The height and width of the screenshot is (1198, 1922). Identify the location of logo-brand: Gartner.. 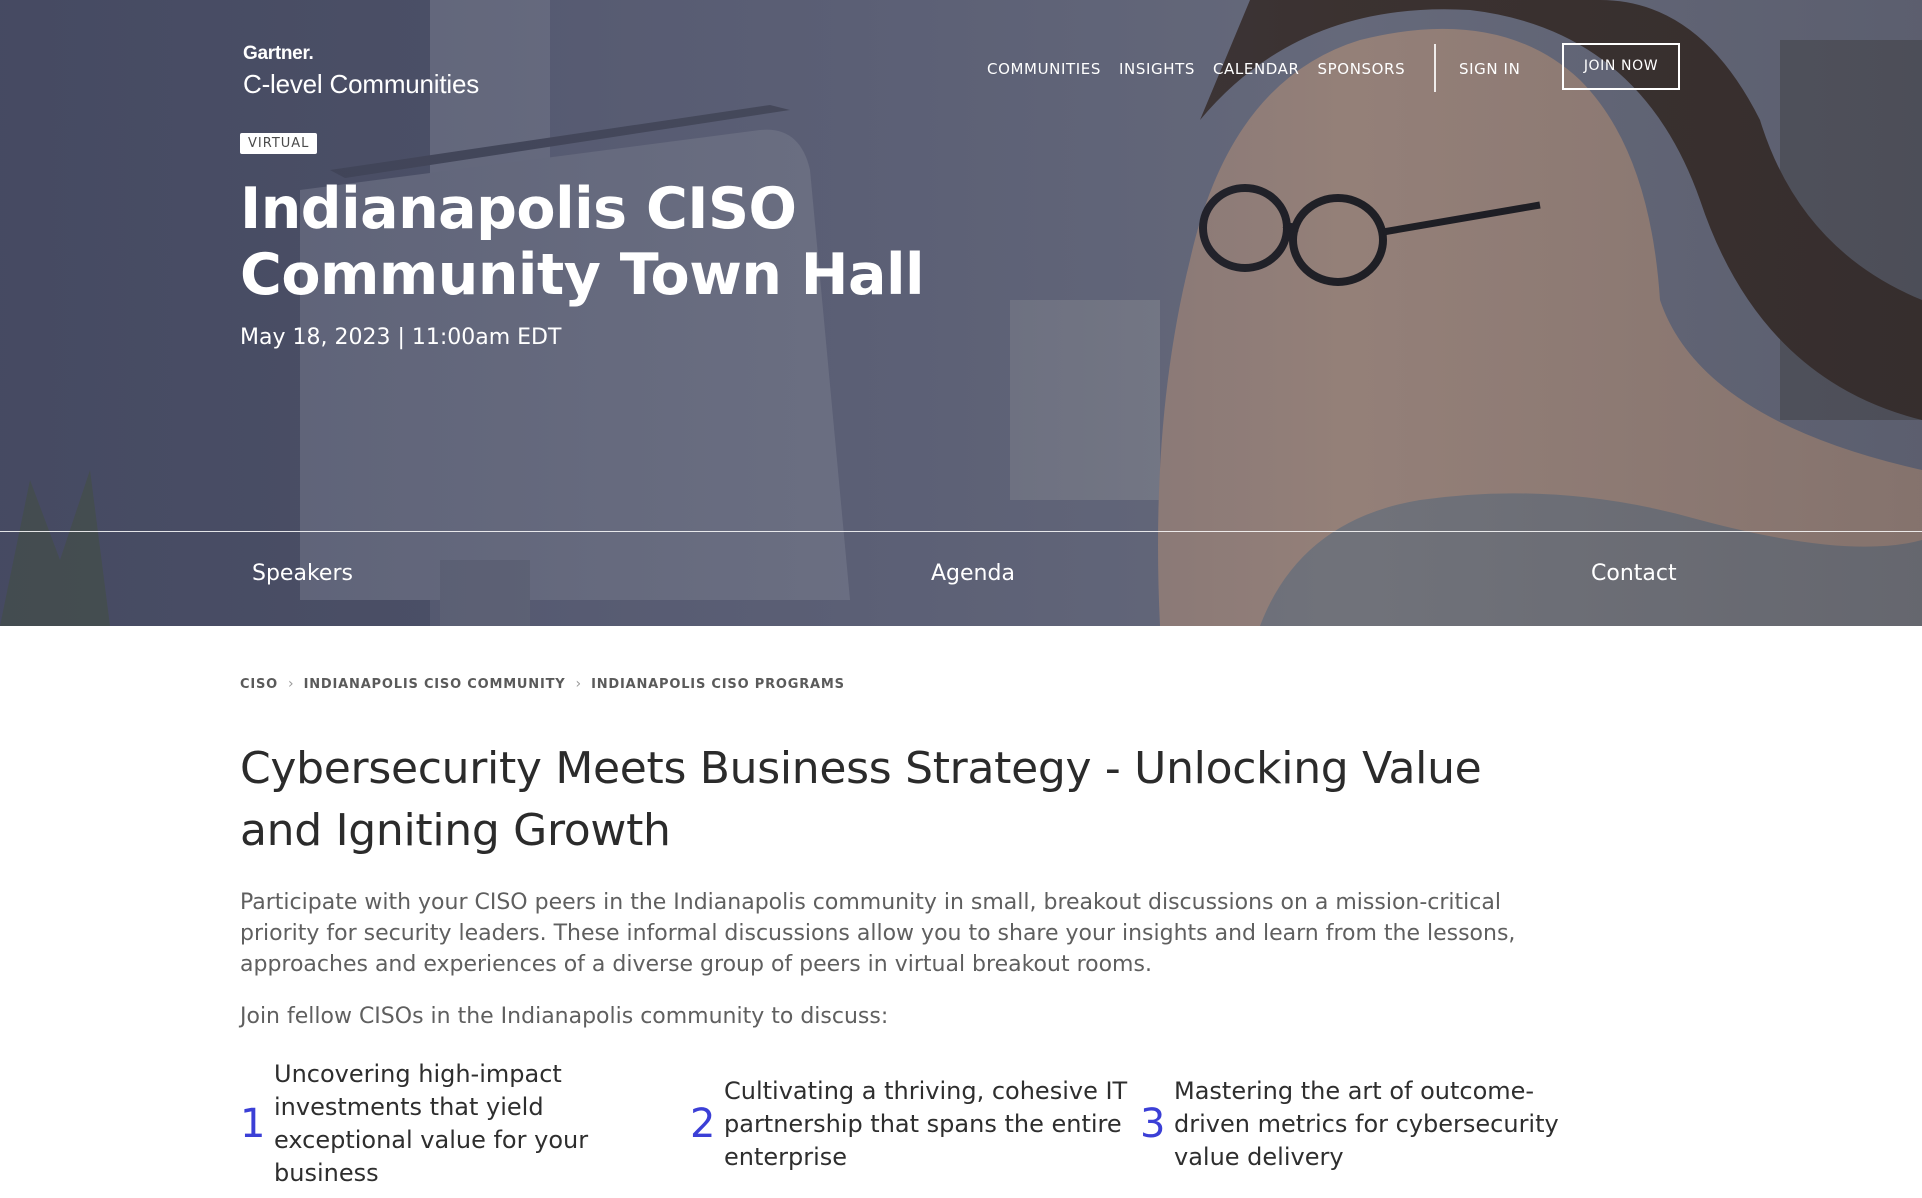
(278, 53).